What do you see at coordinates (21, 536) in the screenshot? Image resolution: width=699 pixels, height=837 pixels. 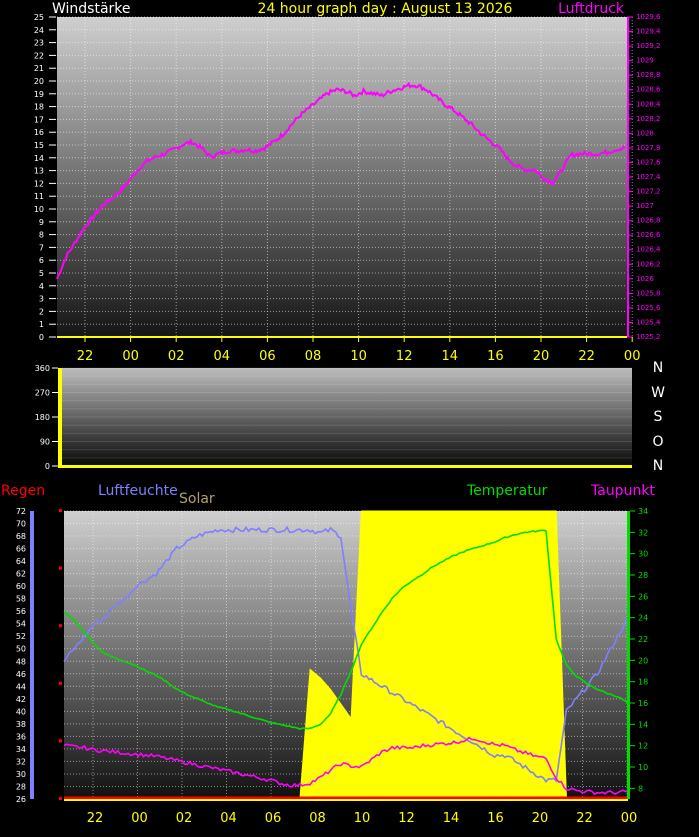 I see `humidity-tick-label: 68` at bounding box center [21, 536].